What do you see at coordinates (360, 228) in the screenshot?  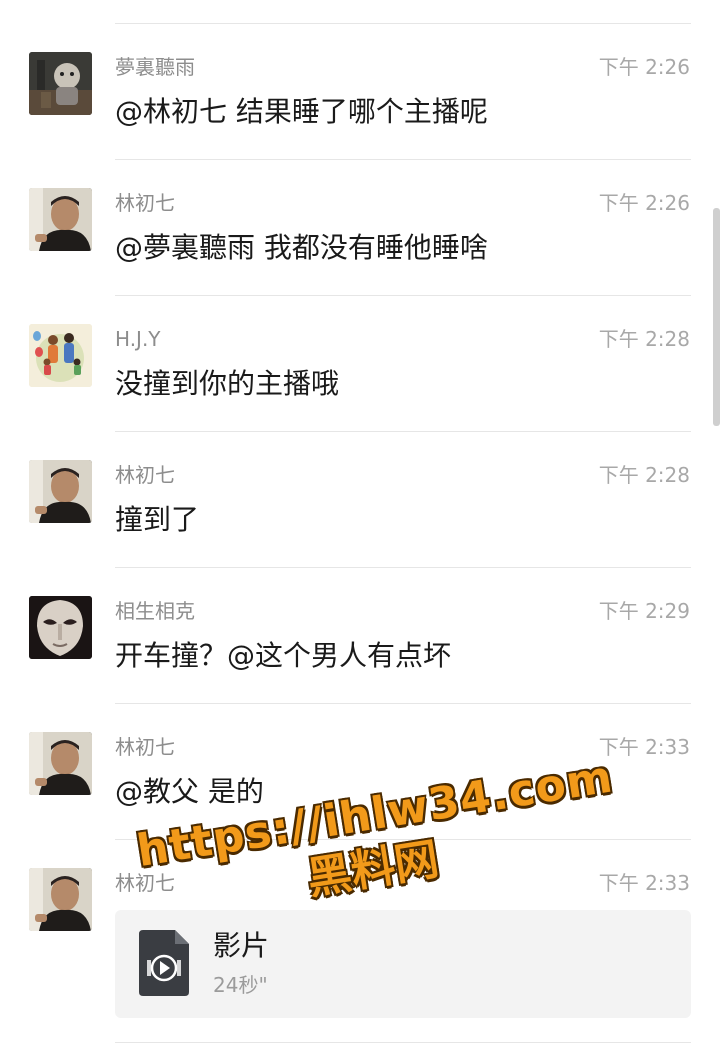 I see `message-item: 林初七 下午 2:26 @夢裏聽雨 我都没有睡他睡啥` at bounding box center [360, 228].